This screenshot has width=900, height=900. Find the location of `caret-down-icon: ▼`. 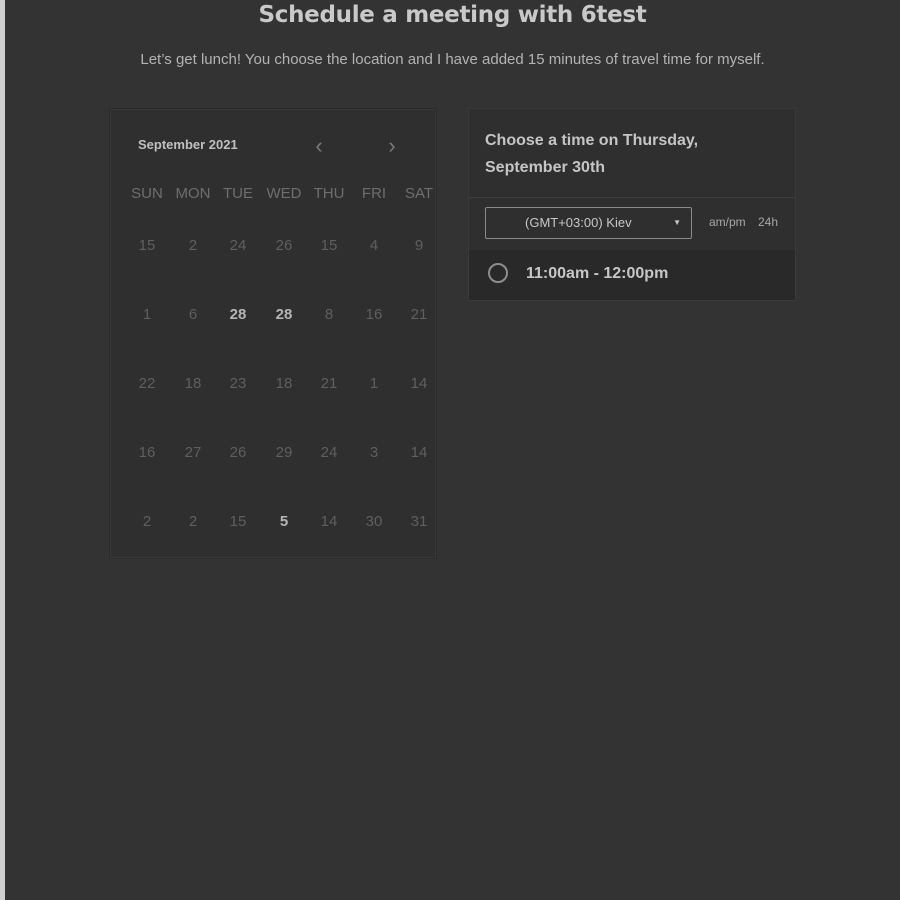

caret-down-icon: ▼ is located at coordinates (677, 222).